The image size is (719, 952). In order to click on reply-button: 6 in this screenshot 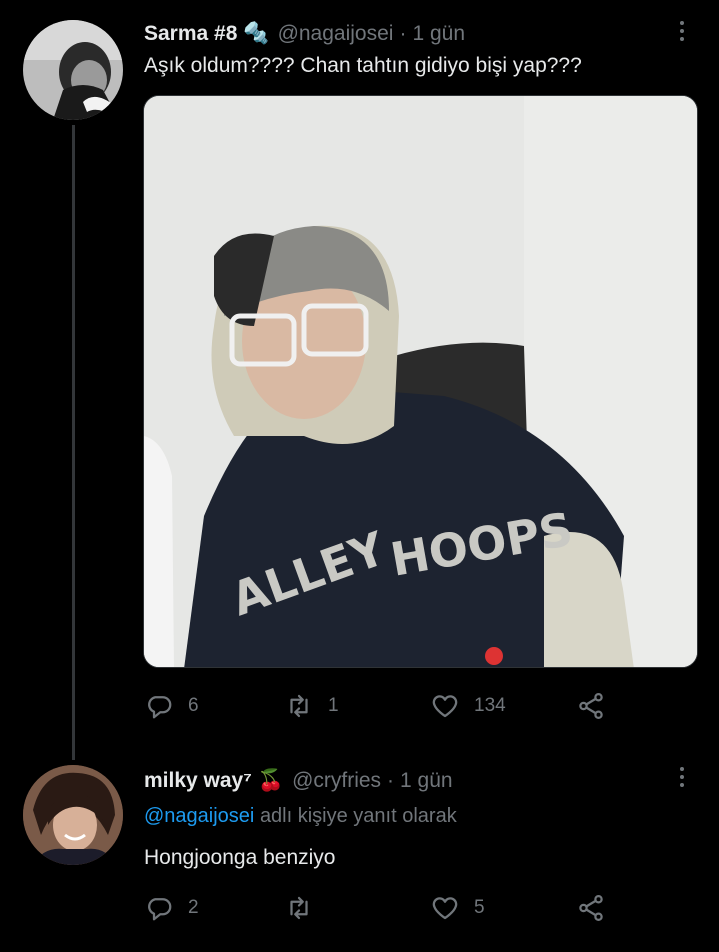, I will do `click(171, 706)`.